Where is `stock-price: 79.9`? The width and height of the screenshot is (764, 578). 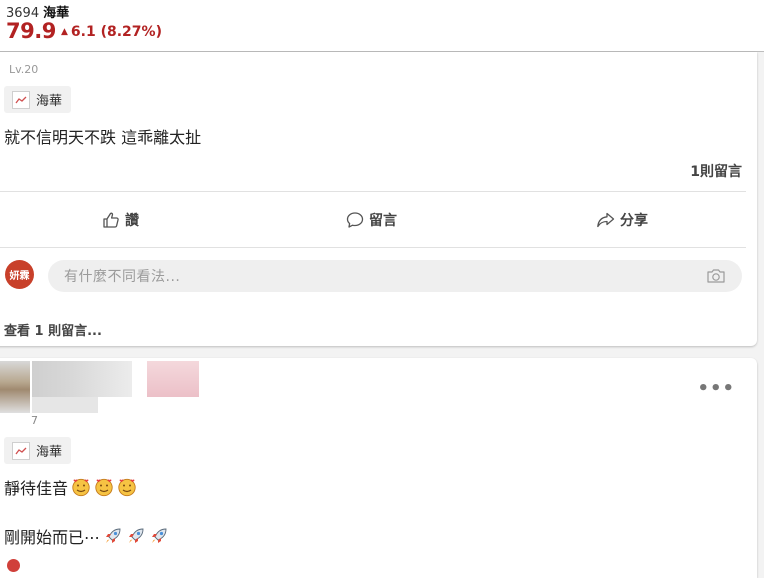
stock-price: 79.9 is located at coordinates (31, 31).